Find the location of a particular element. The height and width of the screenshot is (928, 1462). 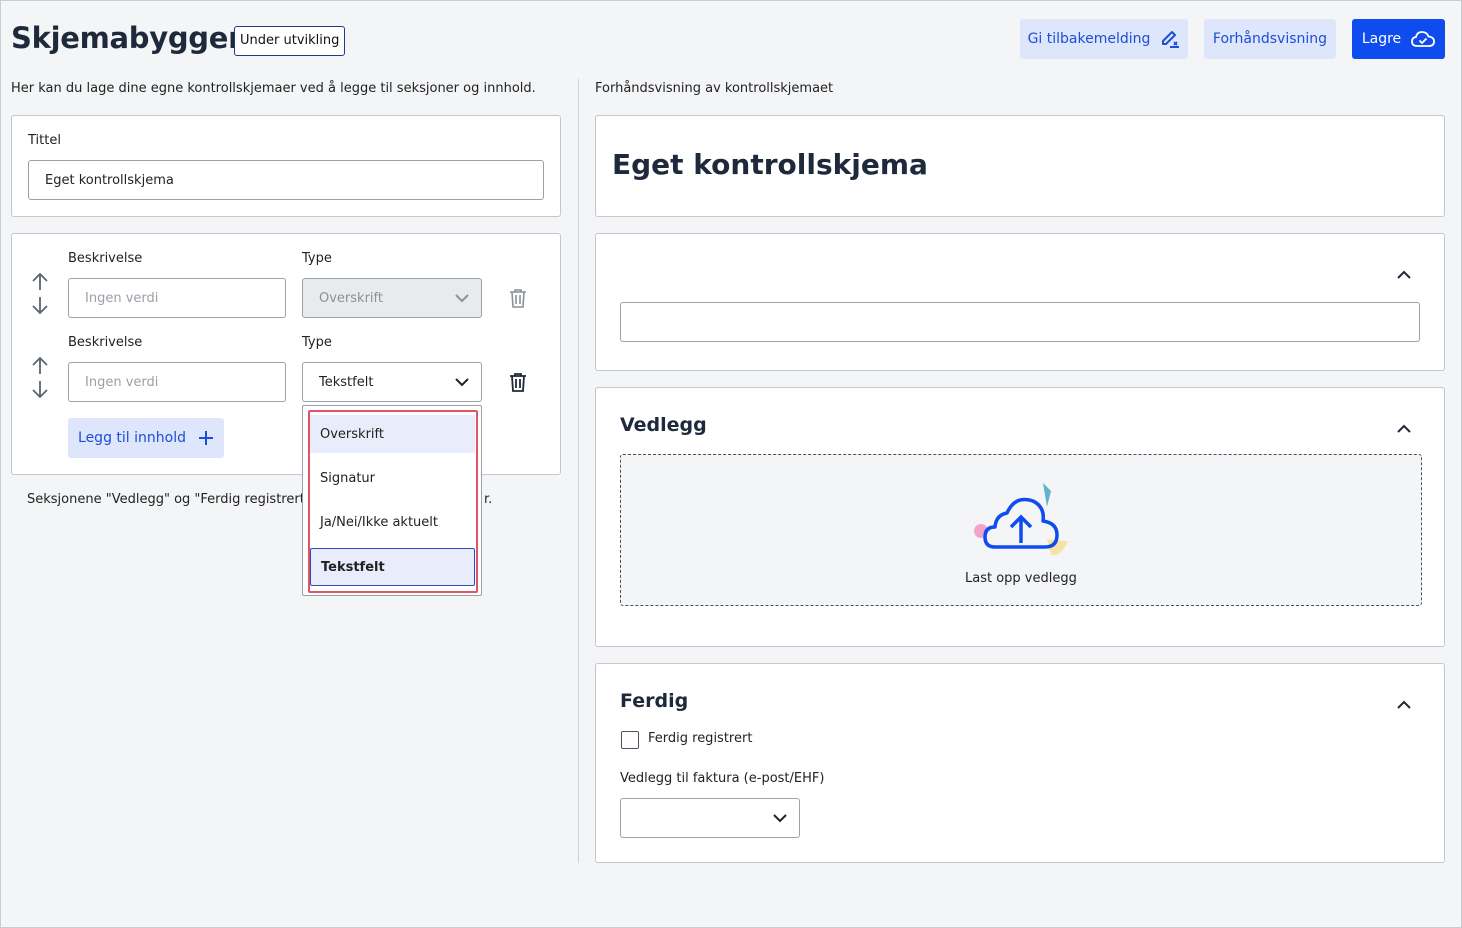

page-title: Skjemabygger is located at coordinates (127, 38).